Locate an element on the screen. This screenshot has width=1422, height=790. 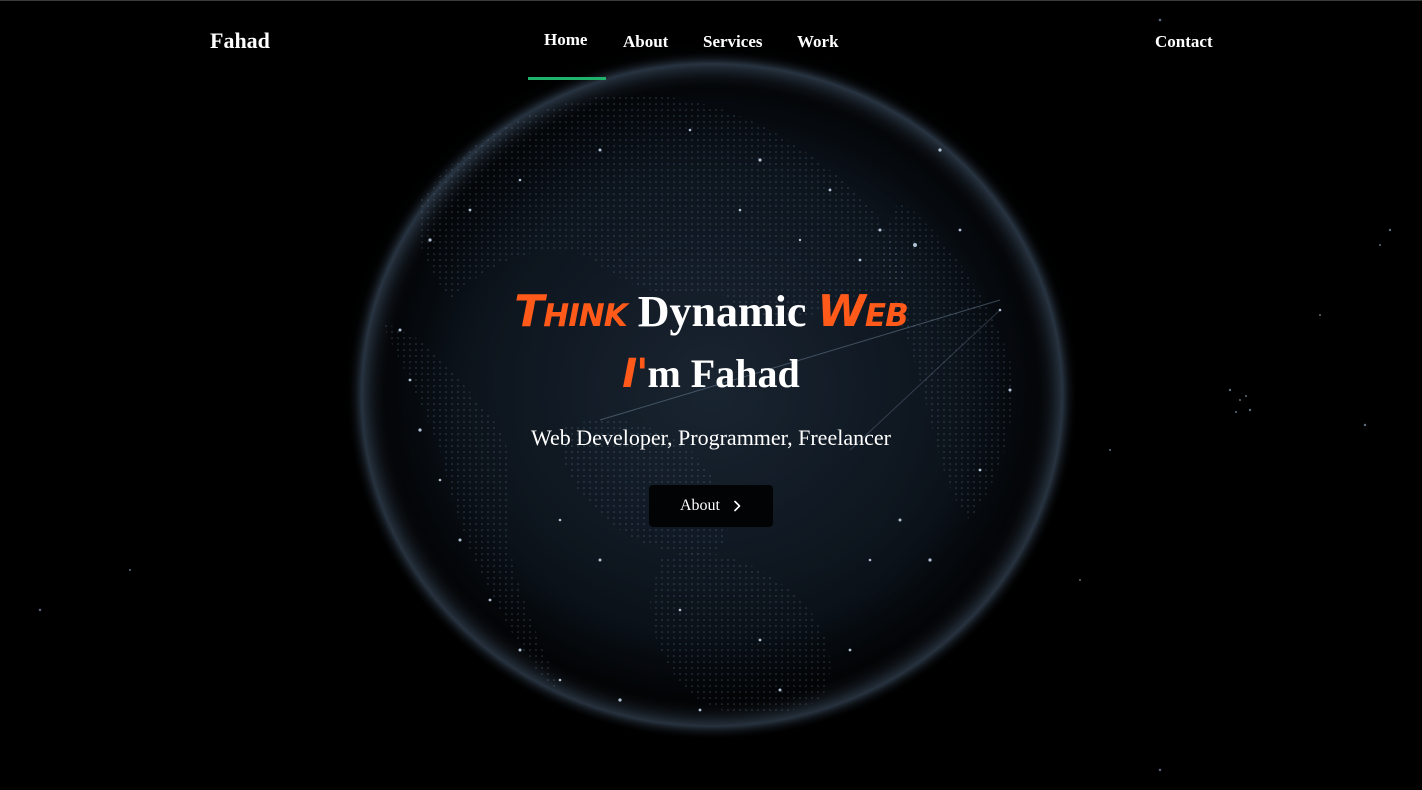
active-nav-indicator is located at coordinates (567, 78).